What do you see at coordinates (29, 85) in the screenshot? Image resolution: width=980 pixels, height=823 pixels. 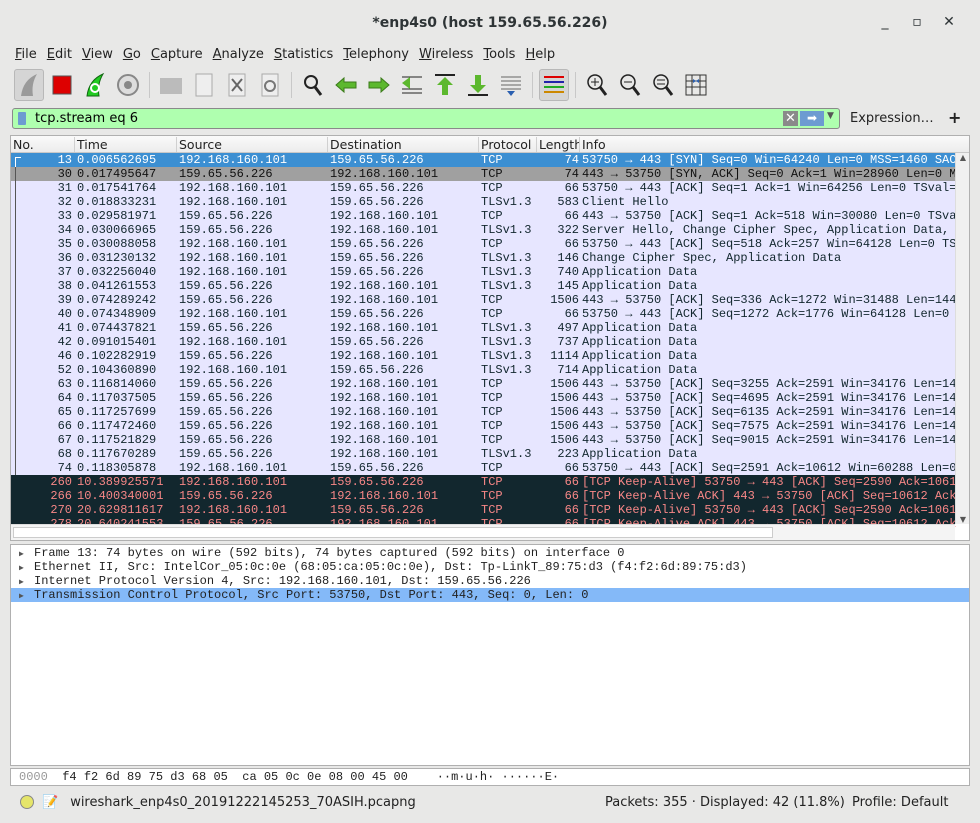 I see `start-capture-button` at bounding box center [29, 85].